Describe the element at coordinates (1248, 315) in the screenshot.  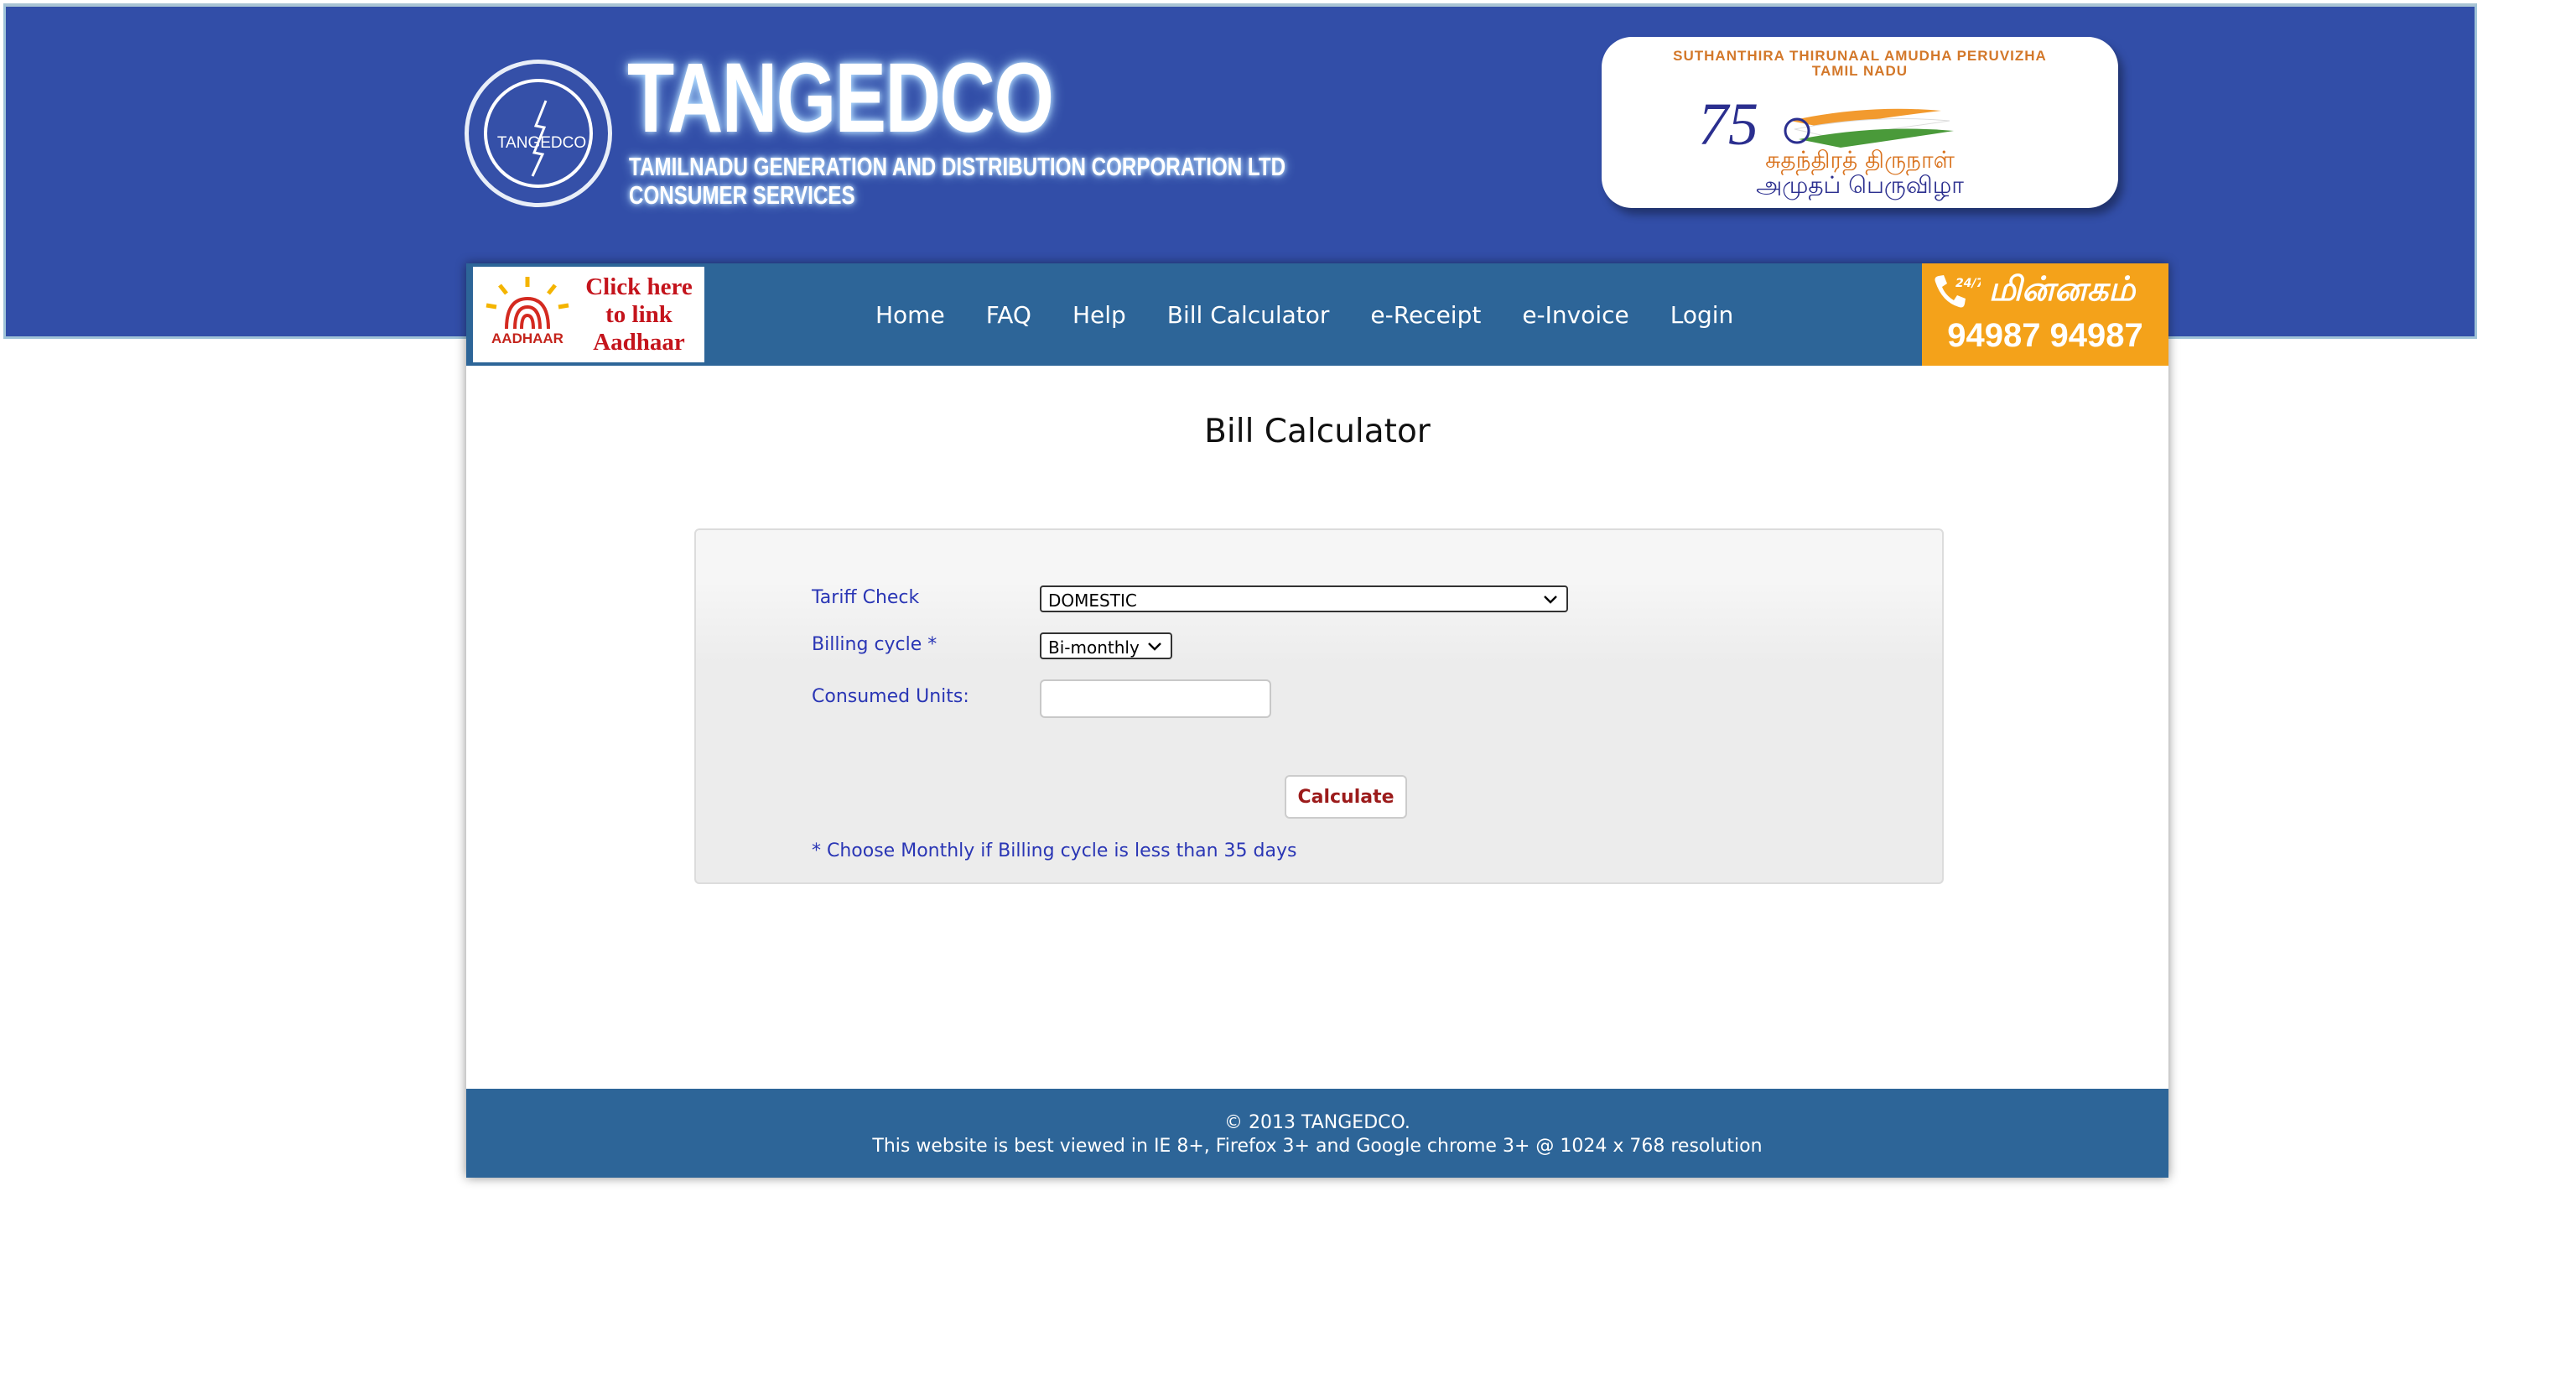
I see `nav-bill-calculator: Bill Calculator` at that location.